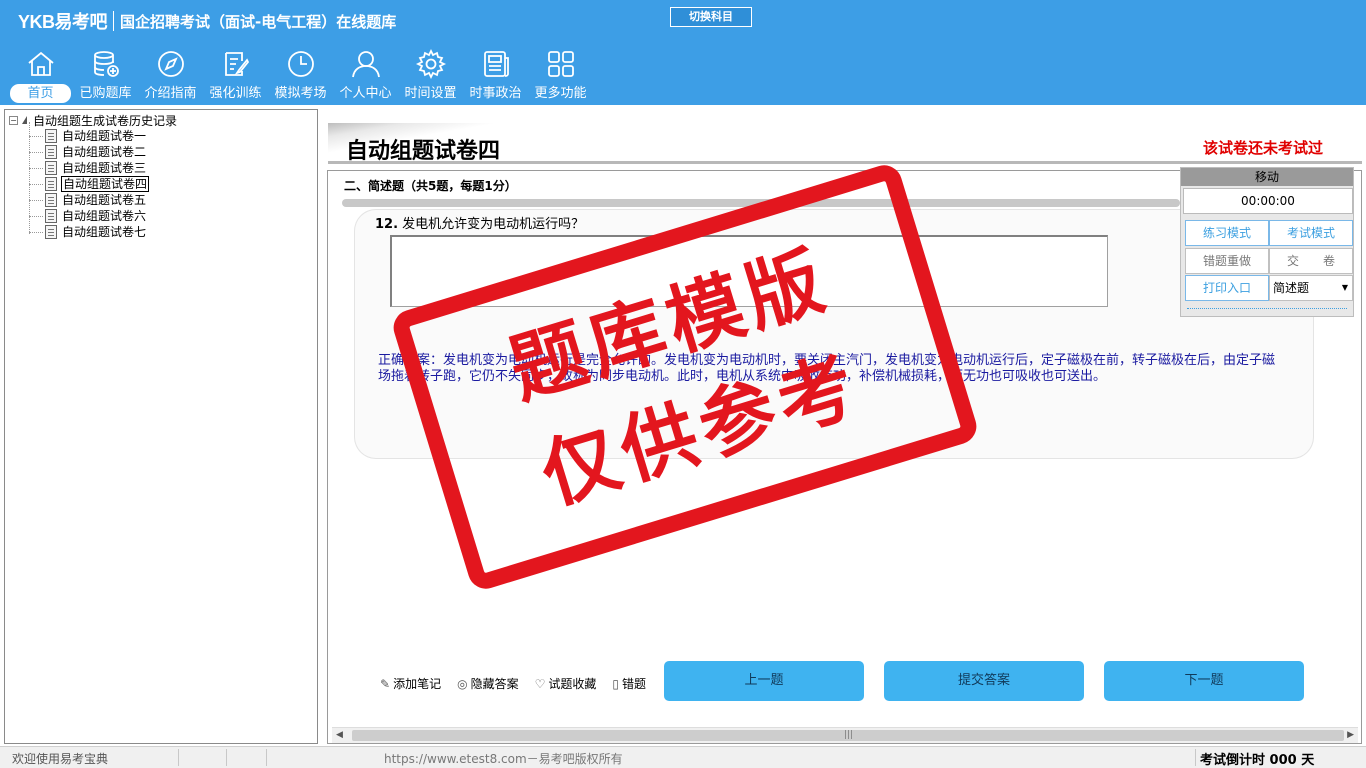  What do you see at coordinates (236, 64) in the screenshot?
I see `edit-icon` at bounding box center [236, 64].